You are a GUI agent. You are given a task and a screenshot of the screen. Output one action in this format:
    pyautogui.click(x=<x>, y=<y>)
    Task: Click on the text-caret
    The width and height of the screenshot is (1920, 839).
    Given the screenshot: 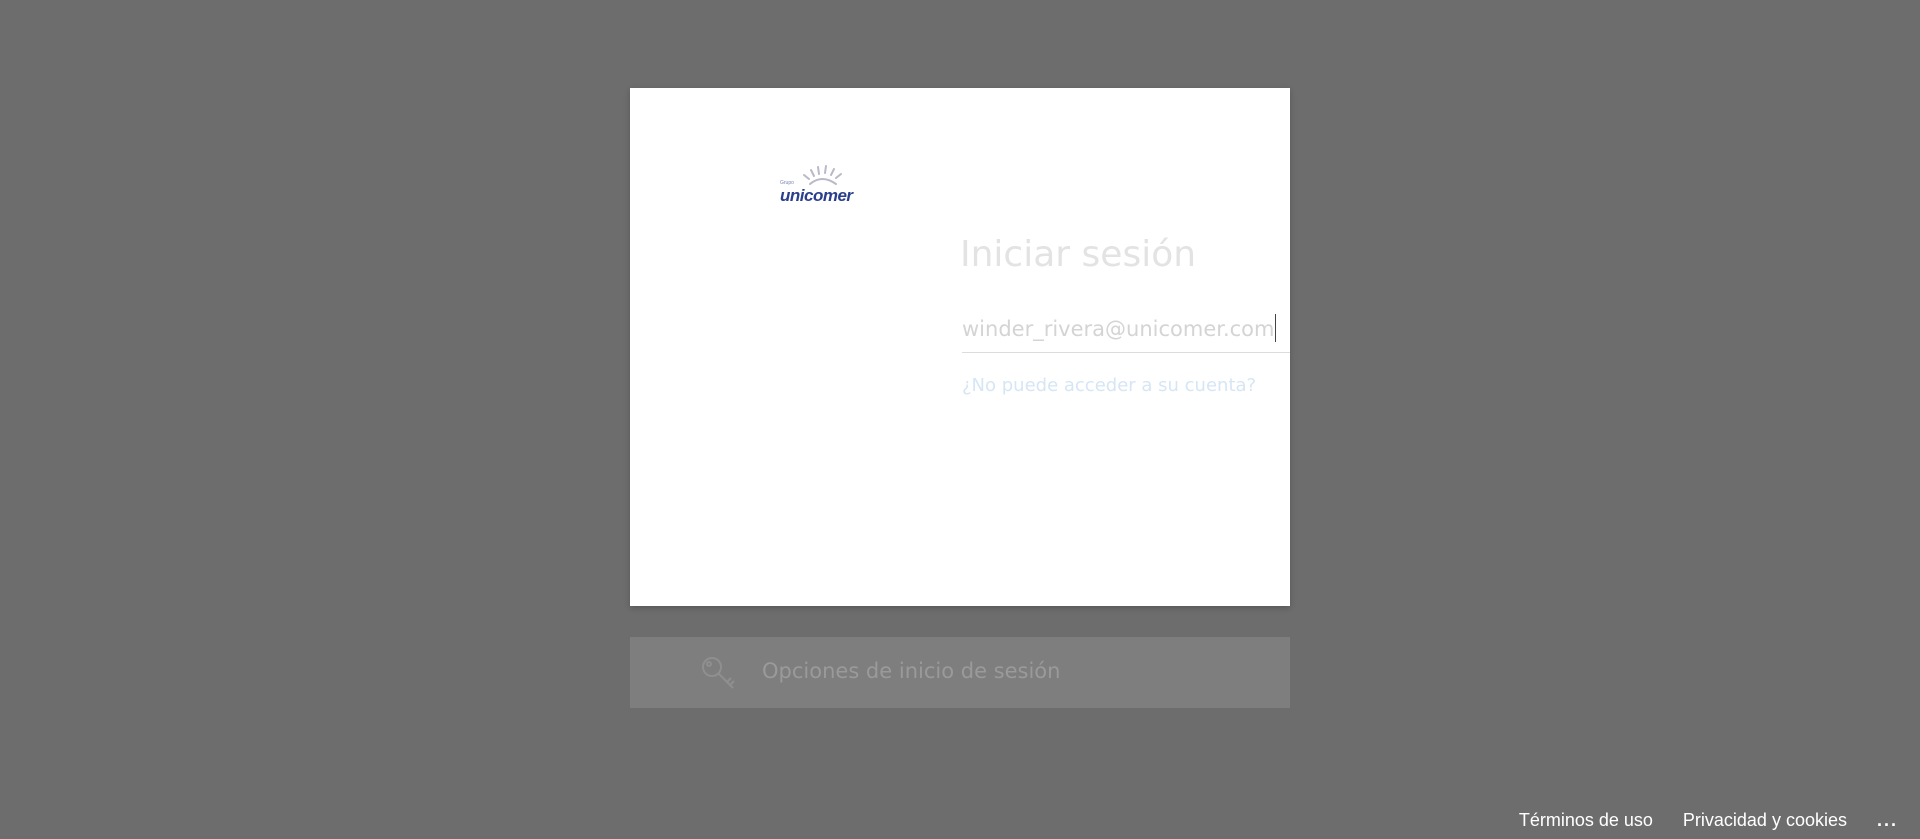 What is the action you would take?
    pyautogui.click(x=1276, y=328)
    